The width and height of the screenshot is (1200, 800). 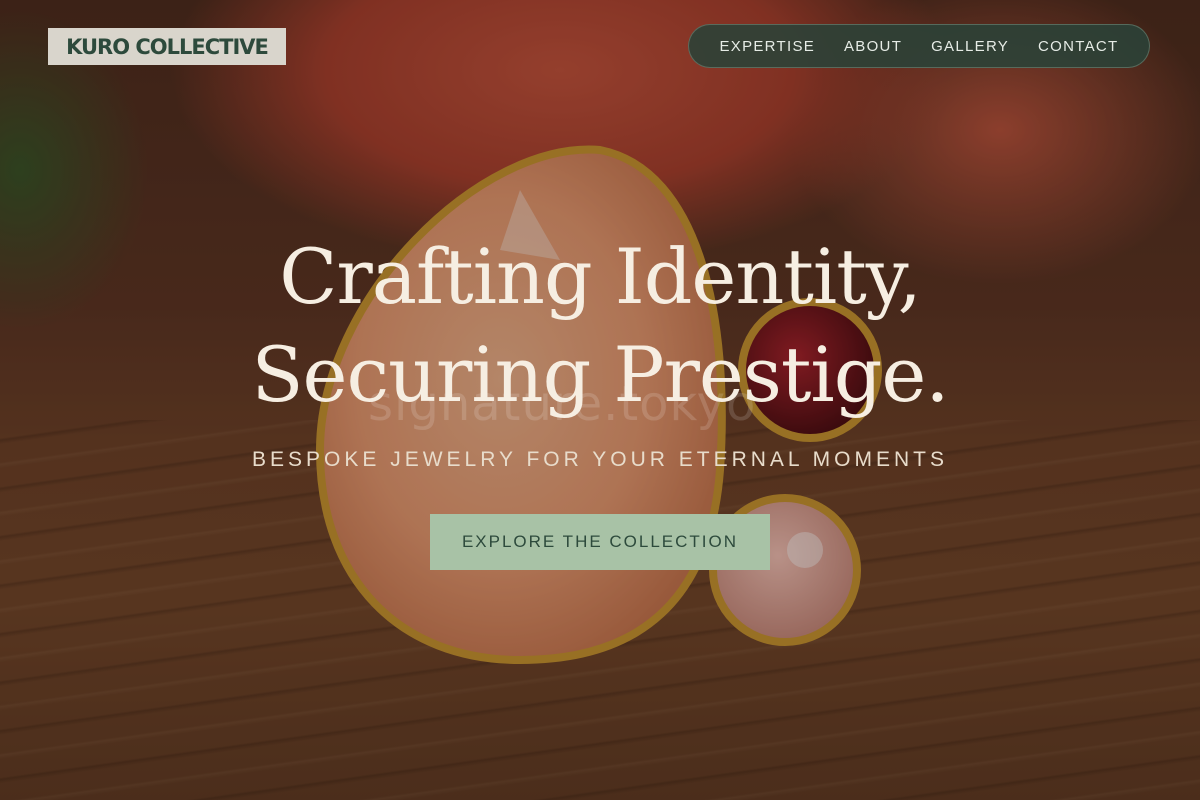 I want to click on nav-item-expertise: EXPERTISE, so click(x=767, y=46).